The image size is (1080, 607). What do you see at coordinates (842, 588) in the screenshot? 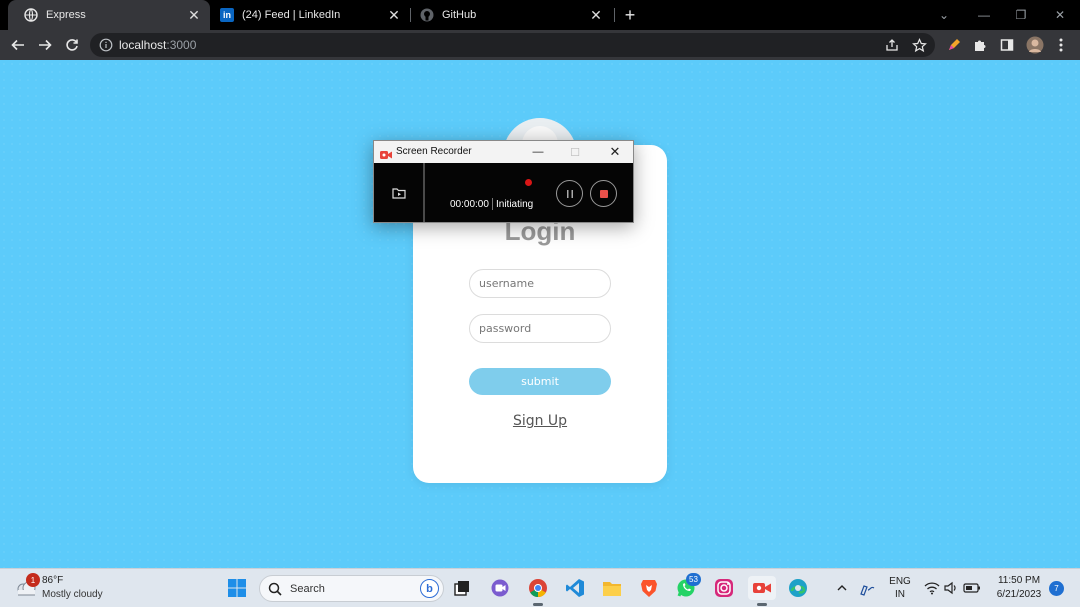
I see `chevron-up-icon` at bounding box center [842, 588].